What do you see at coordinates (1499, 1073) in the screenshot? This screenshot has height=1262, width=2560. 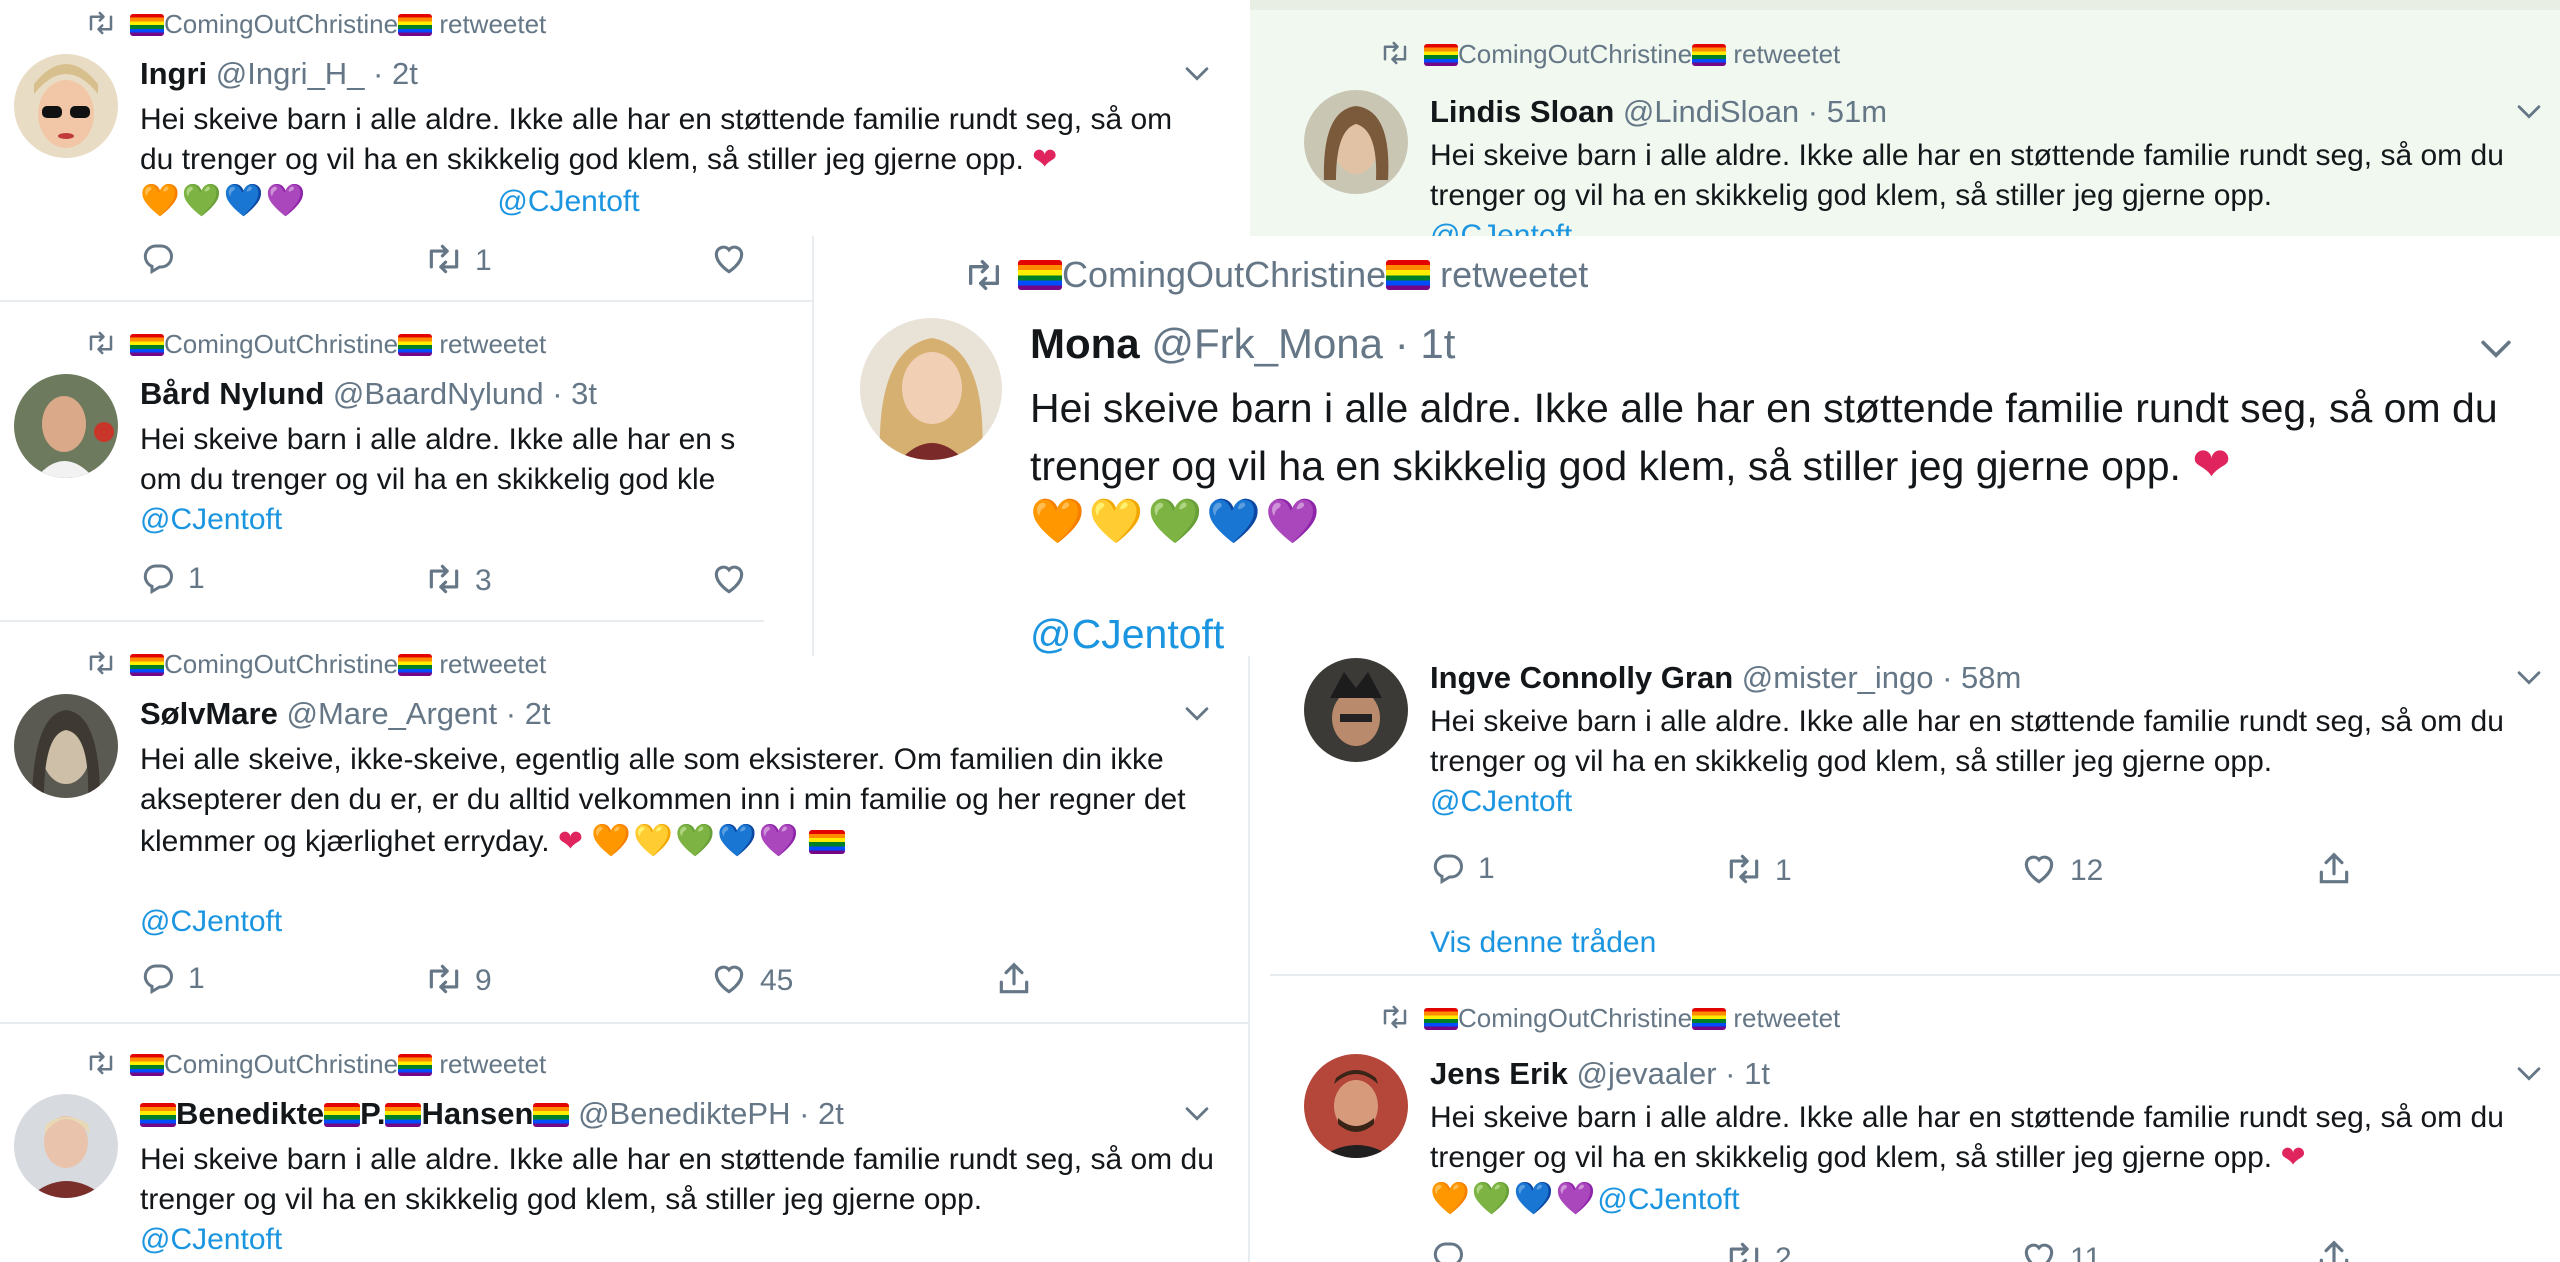 I see `display-name: Jens Erik` at bounding box center [1499, 1073].